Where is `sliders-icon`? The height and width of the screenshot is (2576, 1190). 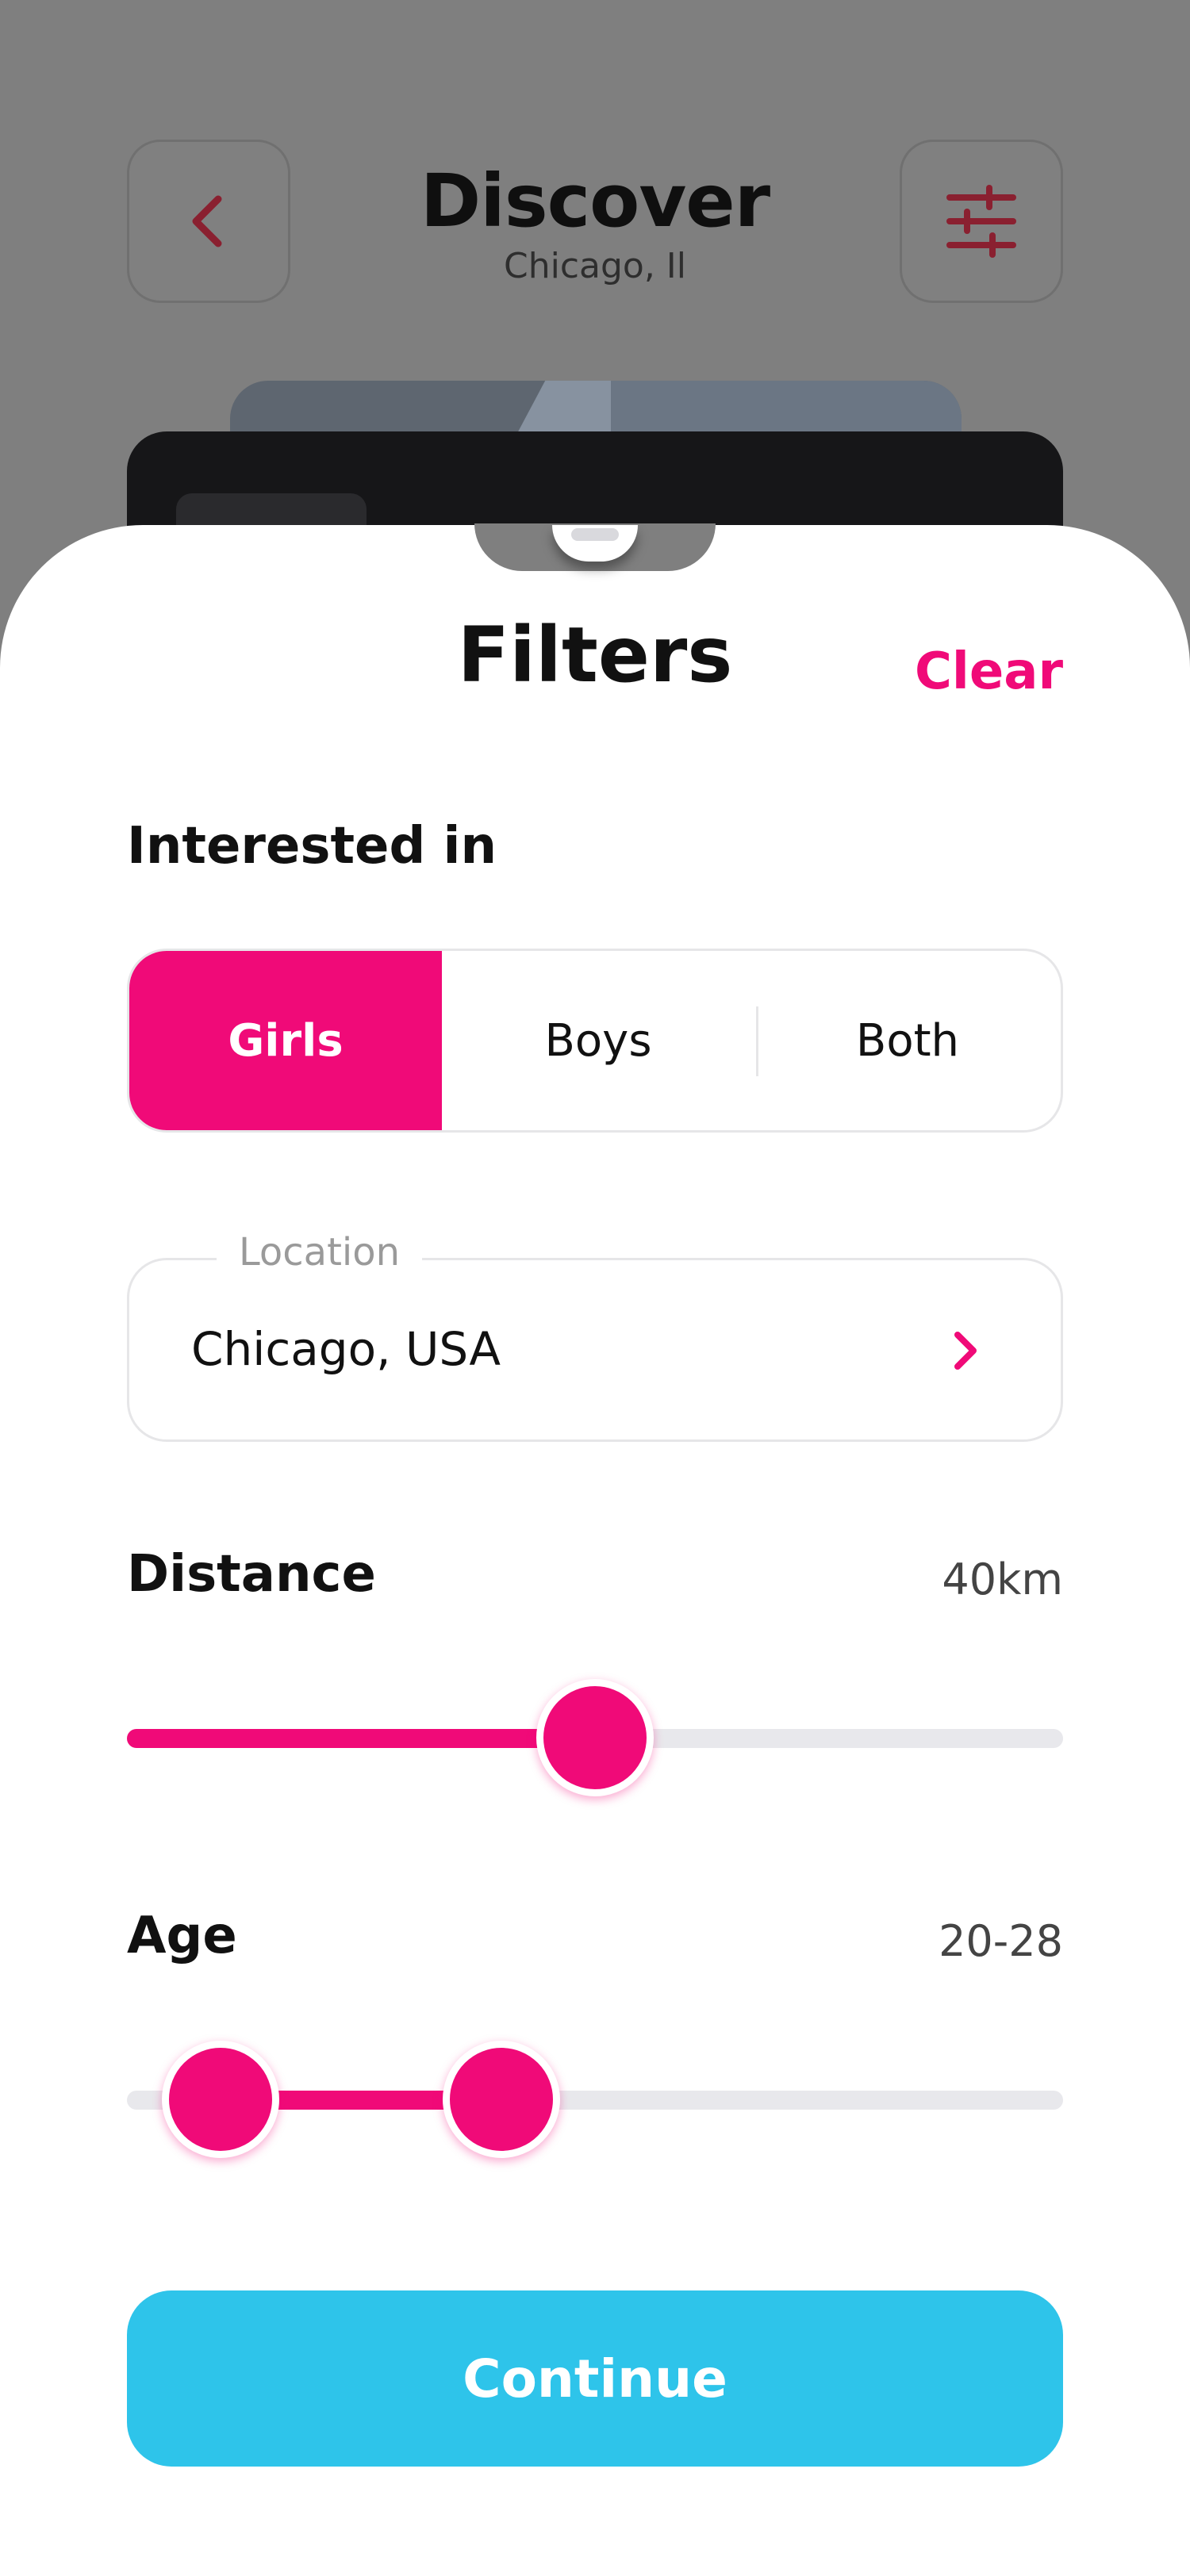
sliders-icon is located at coordinates (981, 222).